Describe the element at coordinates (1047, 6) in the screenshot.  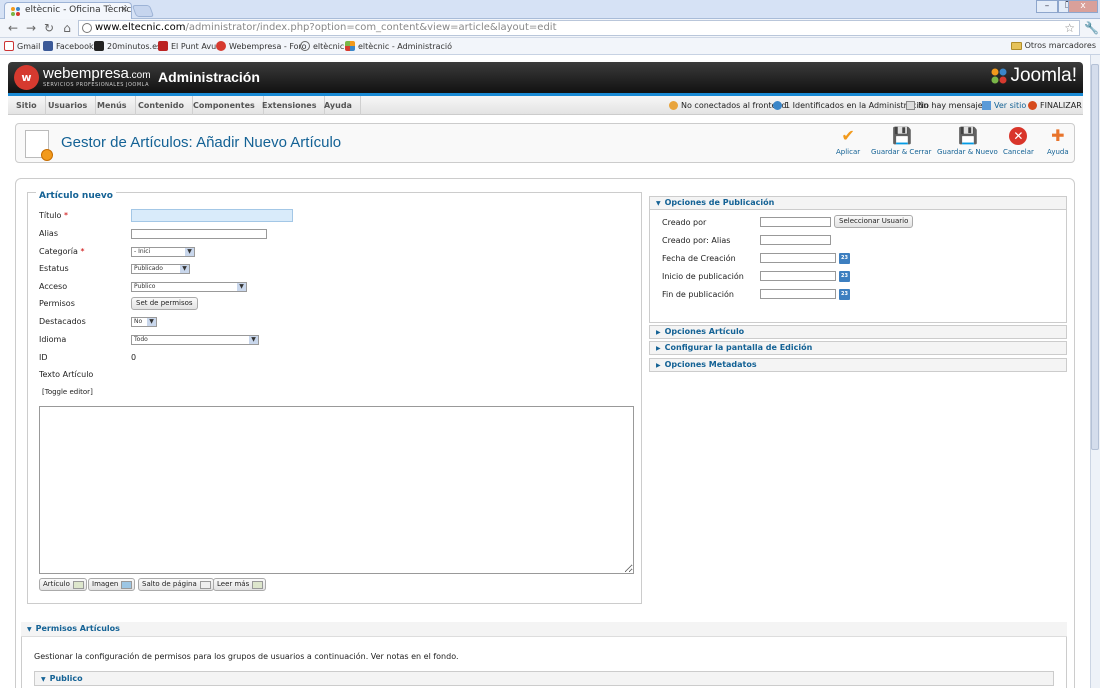
I see `minimize-icon: –` at that location.